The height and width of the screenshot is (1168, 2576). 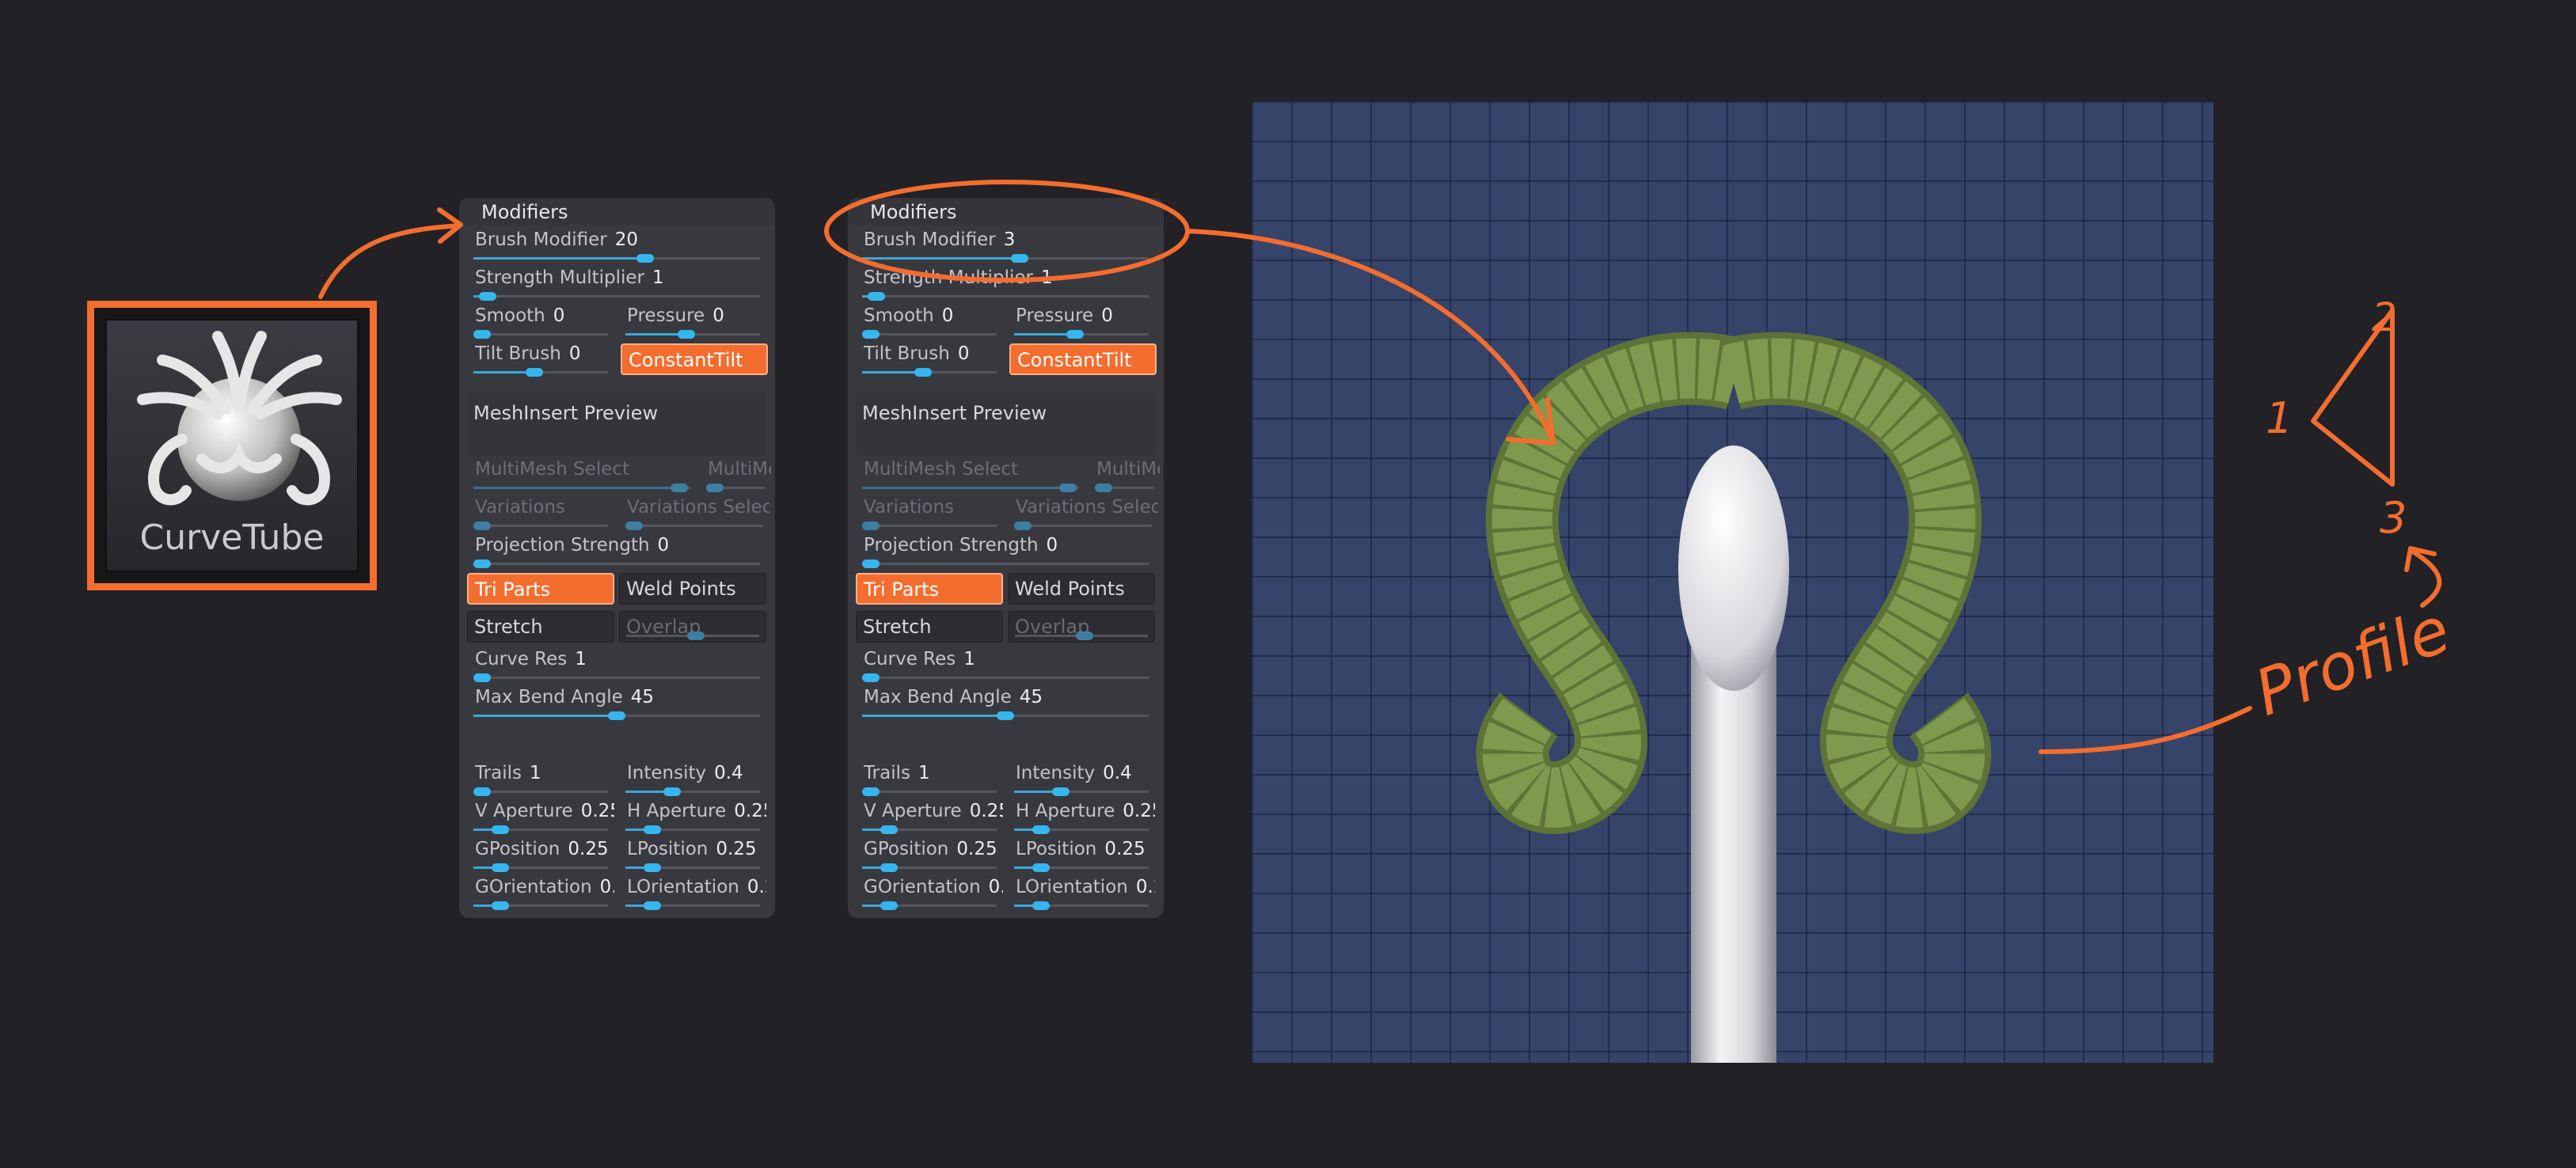 I want to click on max-bend-angle-knob, so click(x=616, y=715).